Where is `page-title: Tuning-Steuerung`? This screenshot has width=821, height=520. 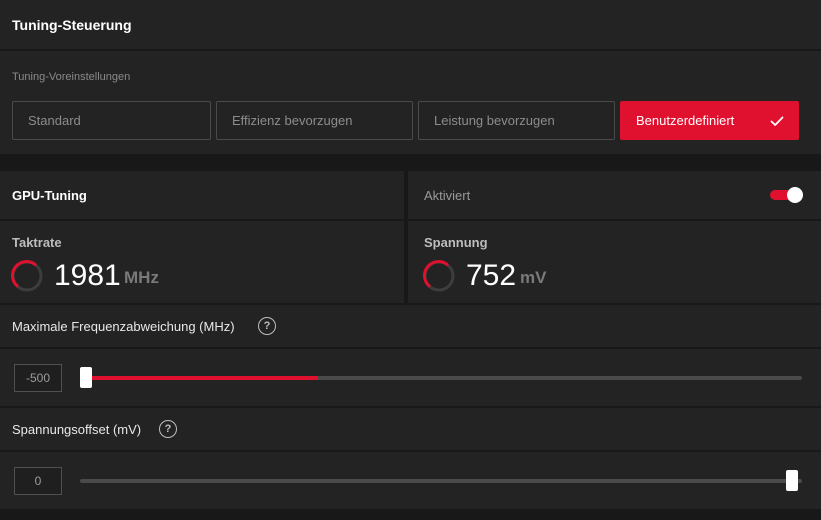
page-title: Tuning-Steuerung is located at coordinates (72, 25).